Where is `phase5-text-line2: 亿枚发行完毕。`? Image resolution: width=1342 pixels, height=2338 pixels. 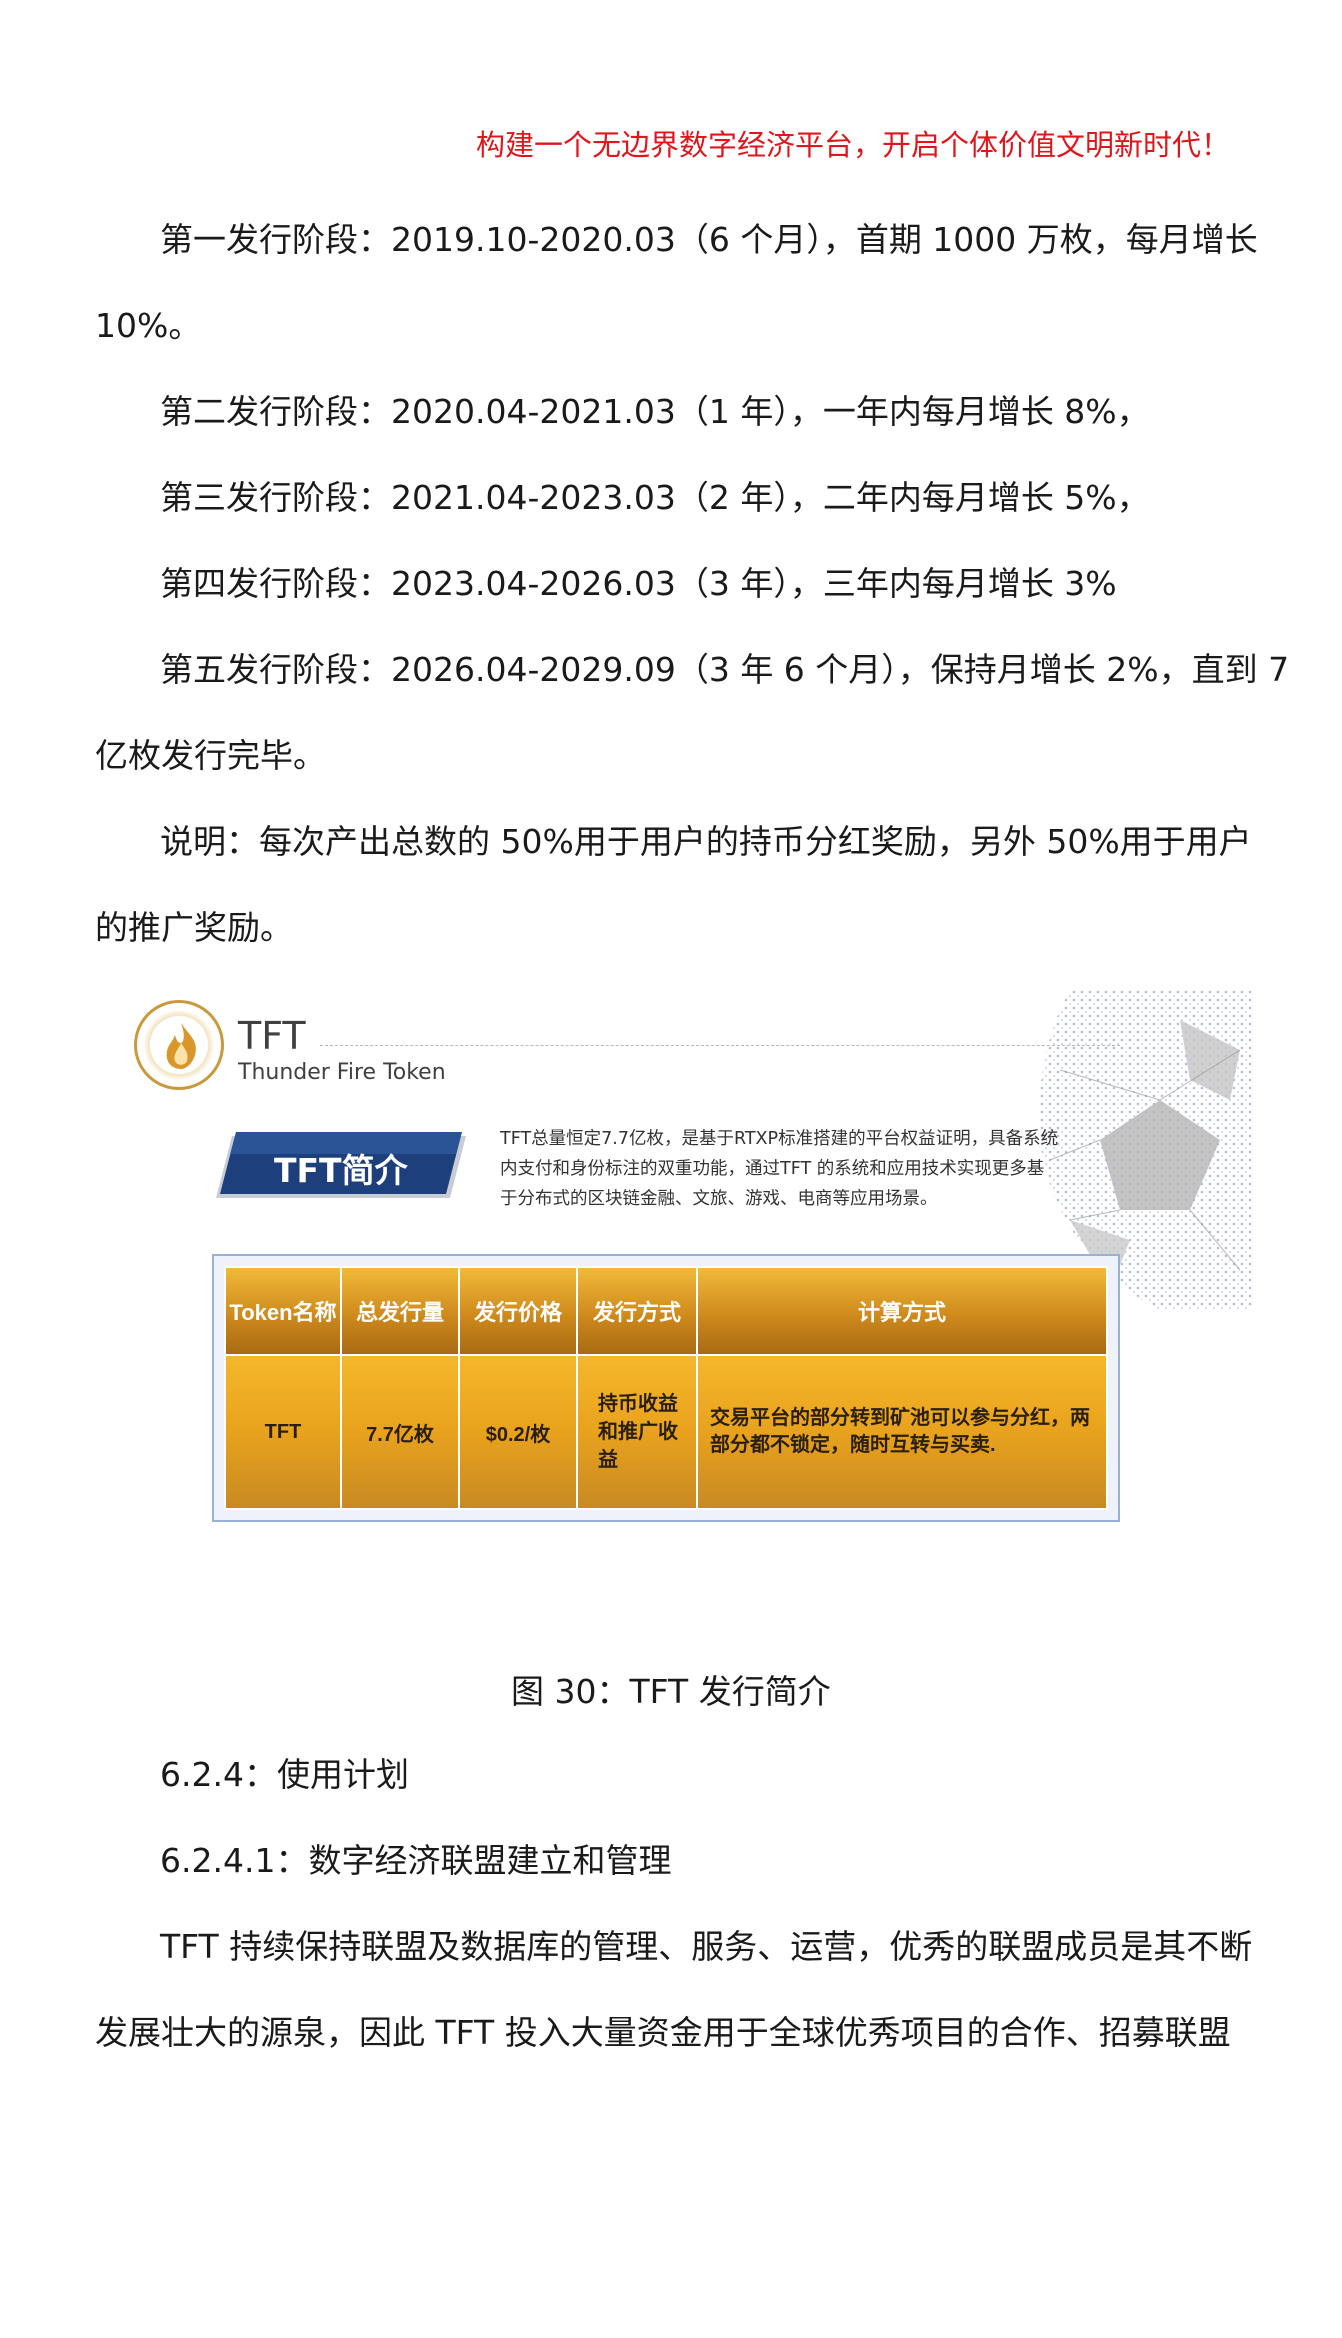 phase5-text-line2: 亿枚发行完毕。 is located at coordinates (210, 755).